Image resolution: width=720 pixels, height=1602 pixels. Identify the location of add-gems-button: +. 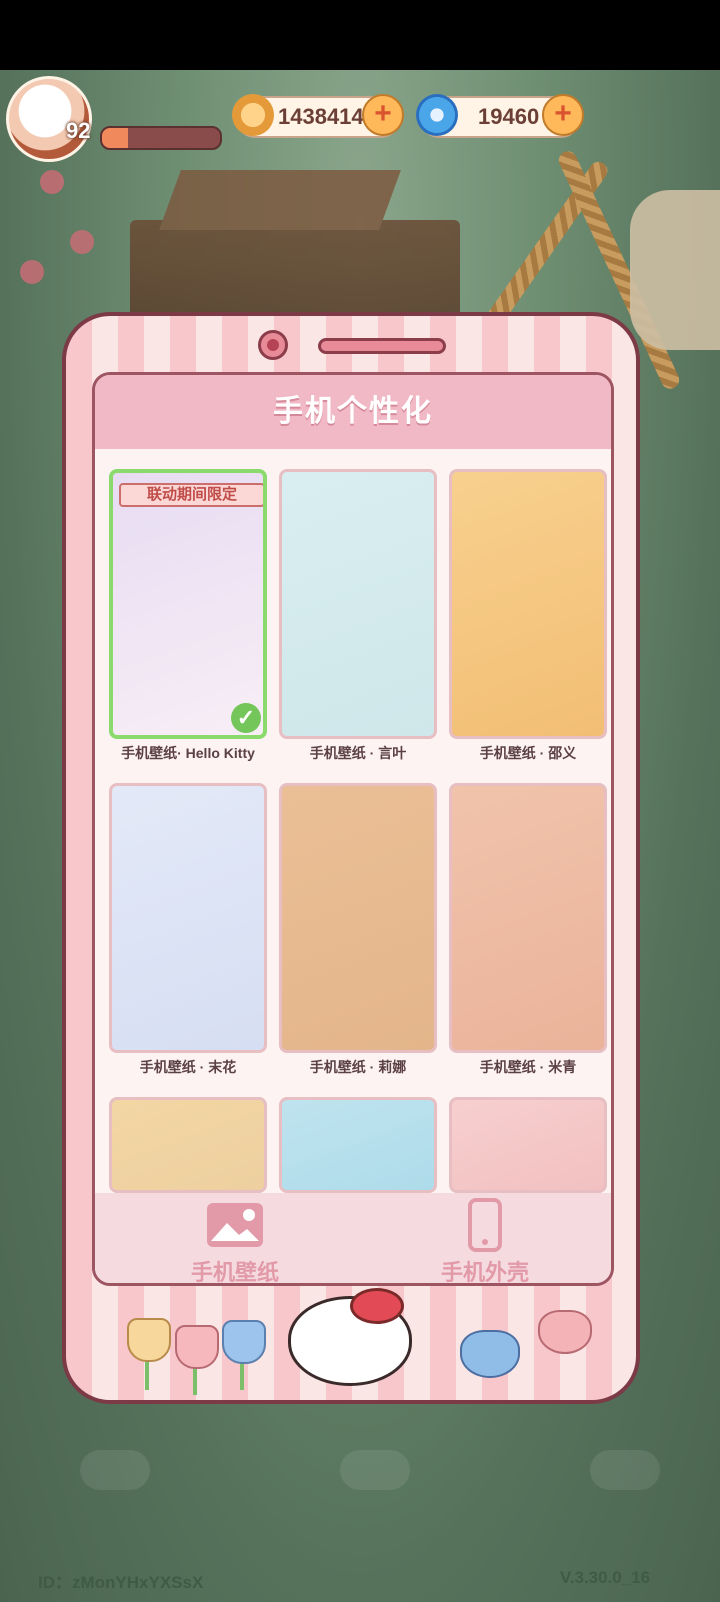
(563, 115).